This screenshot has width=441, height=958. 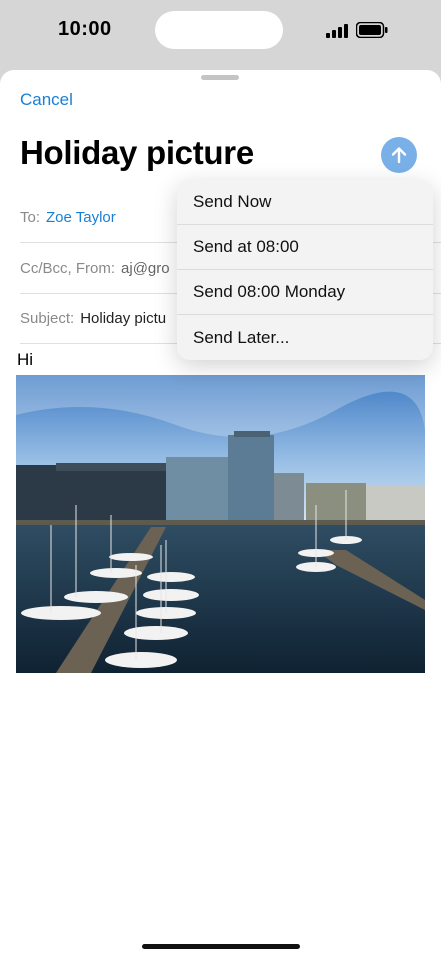 What do you see at coordinates (305, 202) in the screenshot?
I see `menu-item-send-now: Send Now` at bounding box center [305, 202].